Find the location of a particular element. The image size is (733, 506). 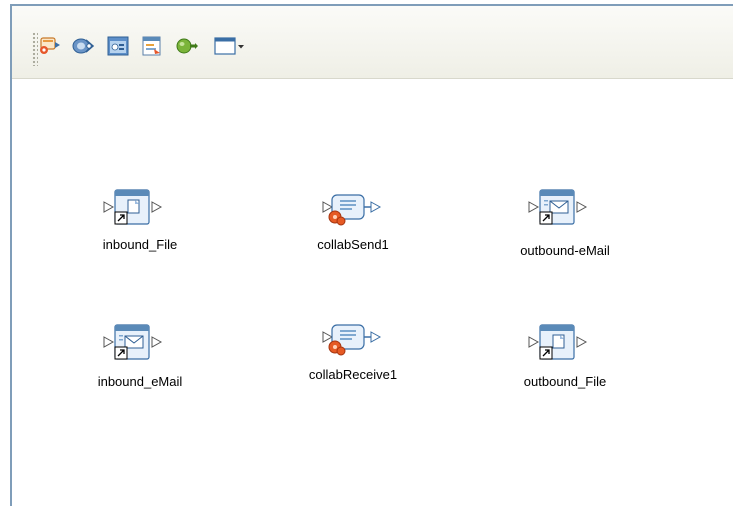

node-inbound-file: inbound_File is located at coordinates (140, 225).